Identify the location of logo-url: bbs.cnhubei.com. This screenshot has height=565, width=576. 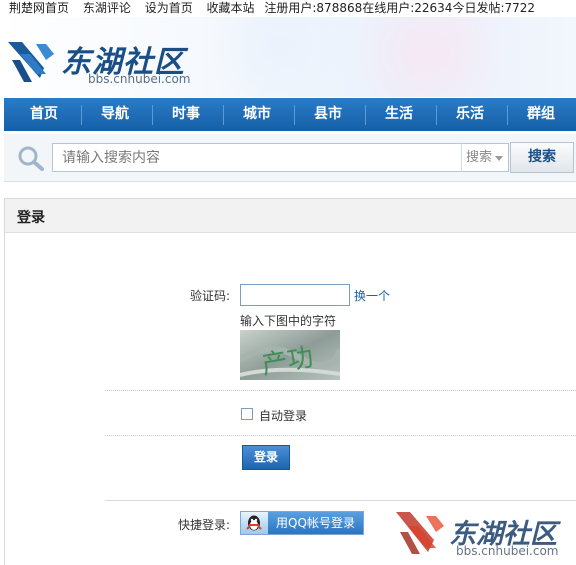
(139, 79).